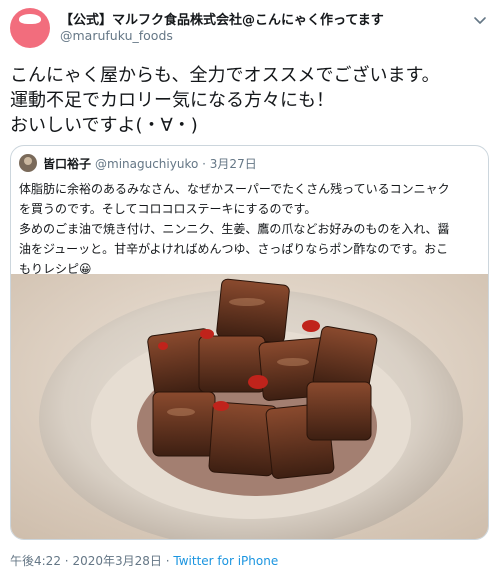 This screenshot has width=500, height=574. What do you see at coordinates (233, 164) in the screenshot?
I see `quoted-tweet-date: 3月27日` at bounding box center [233, 164].